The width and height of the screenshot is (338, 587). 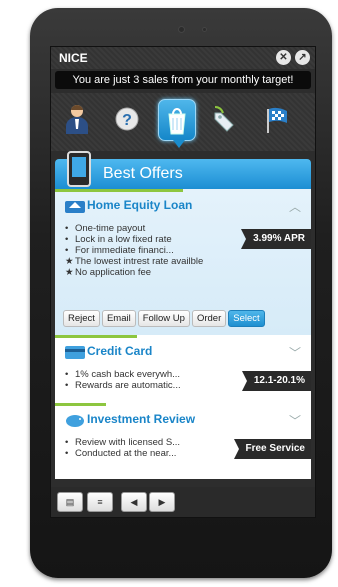 I want to click on follow-up-button: Follow Up, so click(x=163, y=318).